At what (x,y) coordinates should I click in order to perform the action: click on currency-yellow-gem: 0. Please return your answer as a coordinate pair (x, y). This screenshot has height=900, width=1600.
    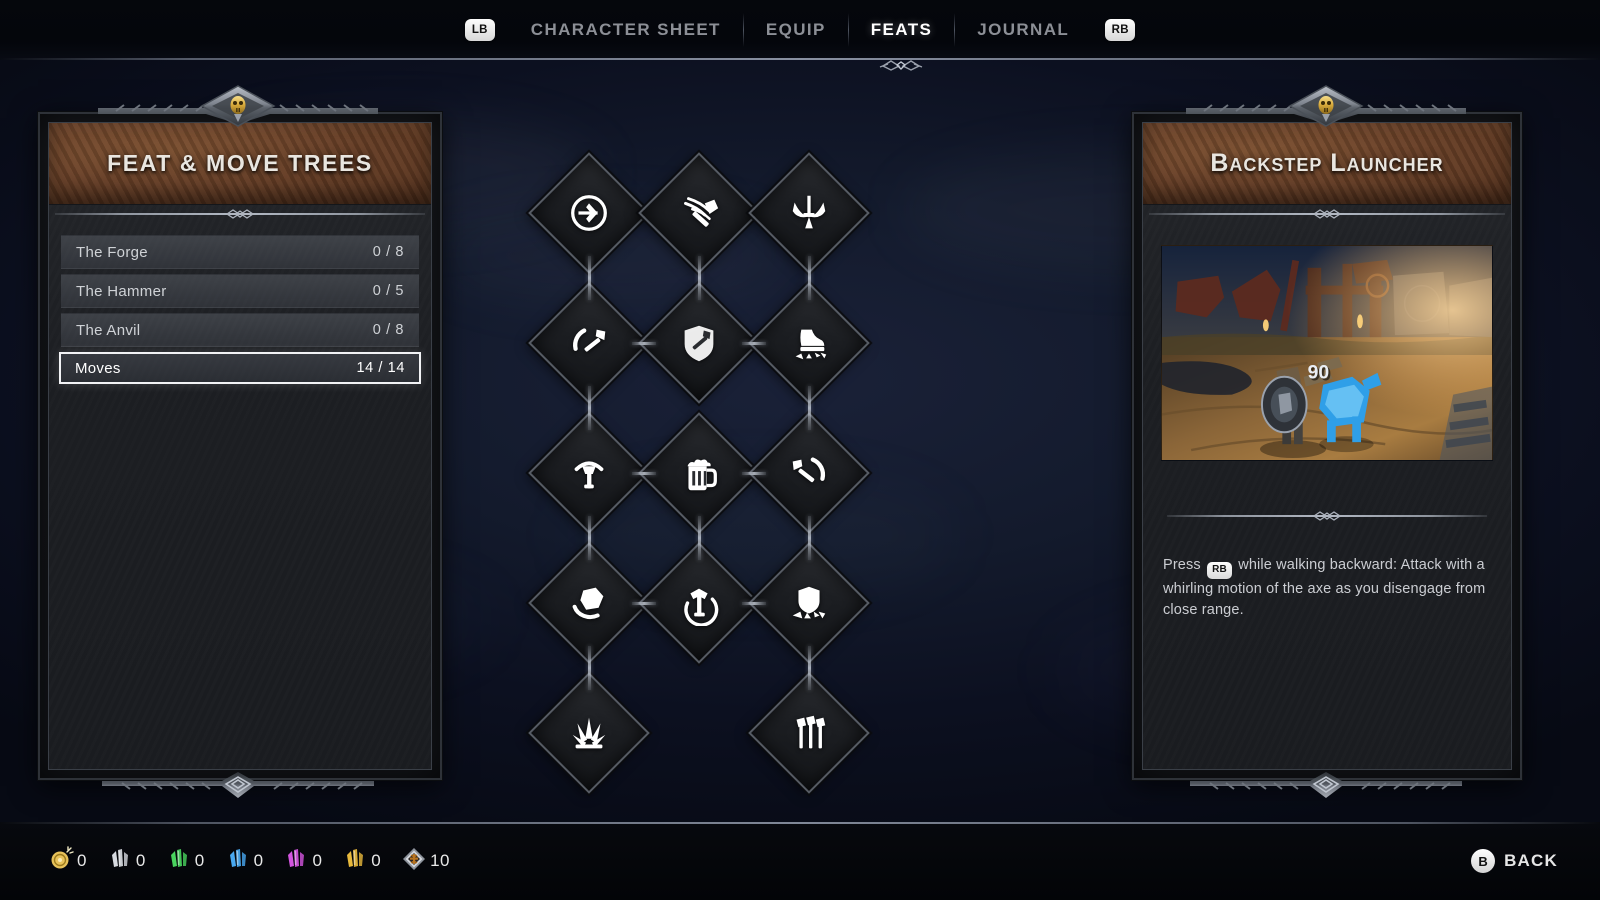
    Looking at the image, I should click on (361, 861).